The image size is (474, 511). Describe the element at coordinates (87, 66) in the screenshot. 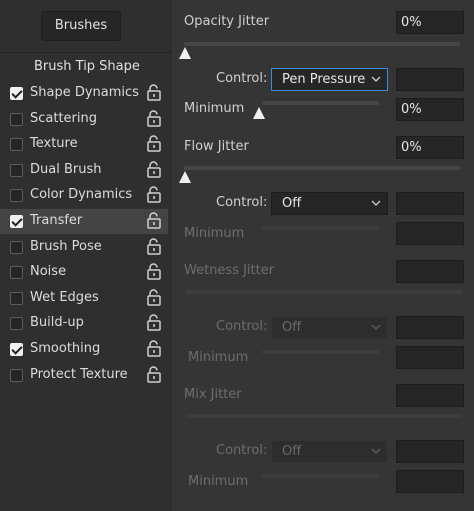

I see `brush-tip-shape-item: Brush Tip Shape` at that location.